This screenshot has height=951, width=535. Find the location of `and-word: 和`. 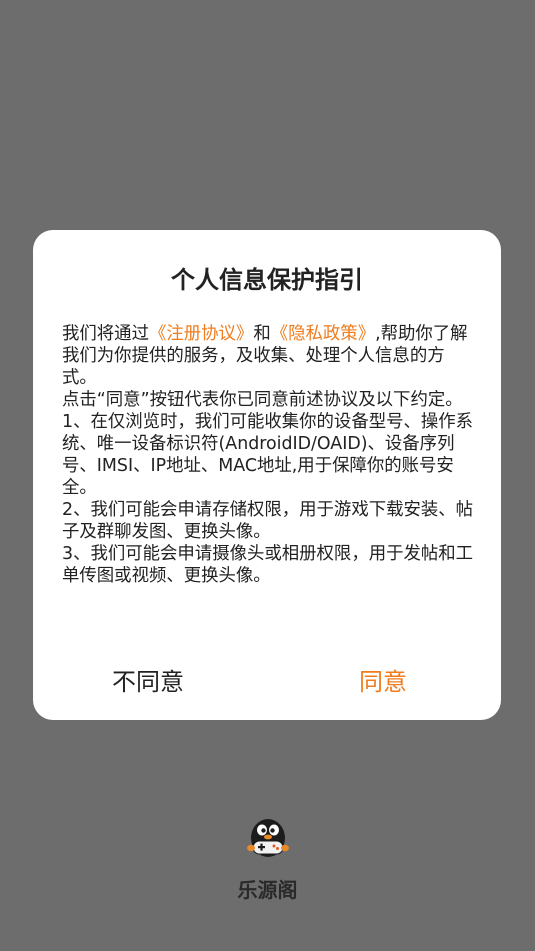

and-word: 和 is located at coordinates (262, 334).